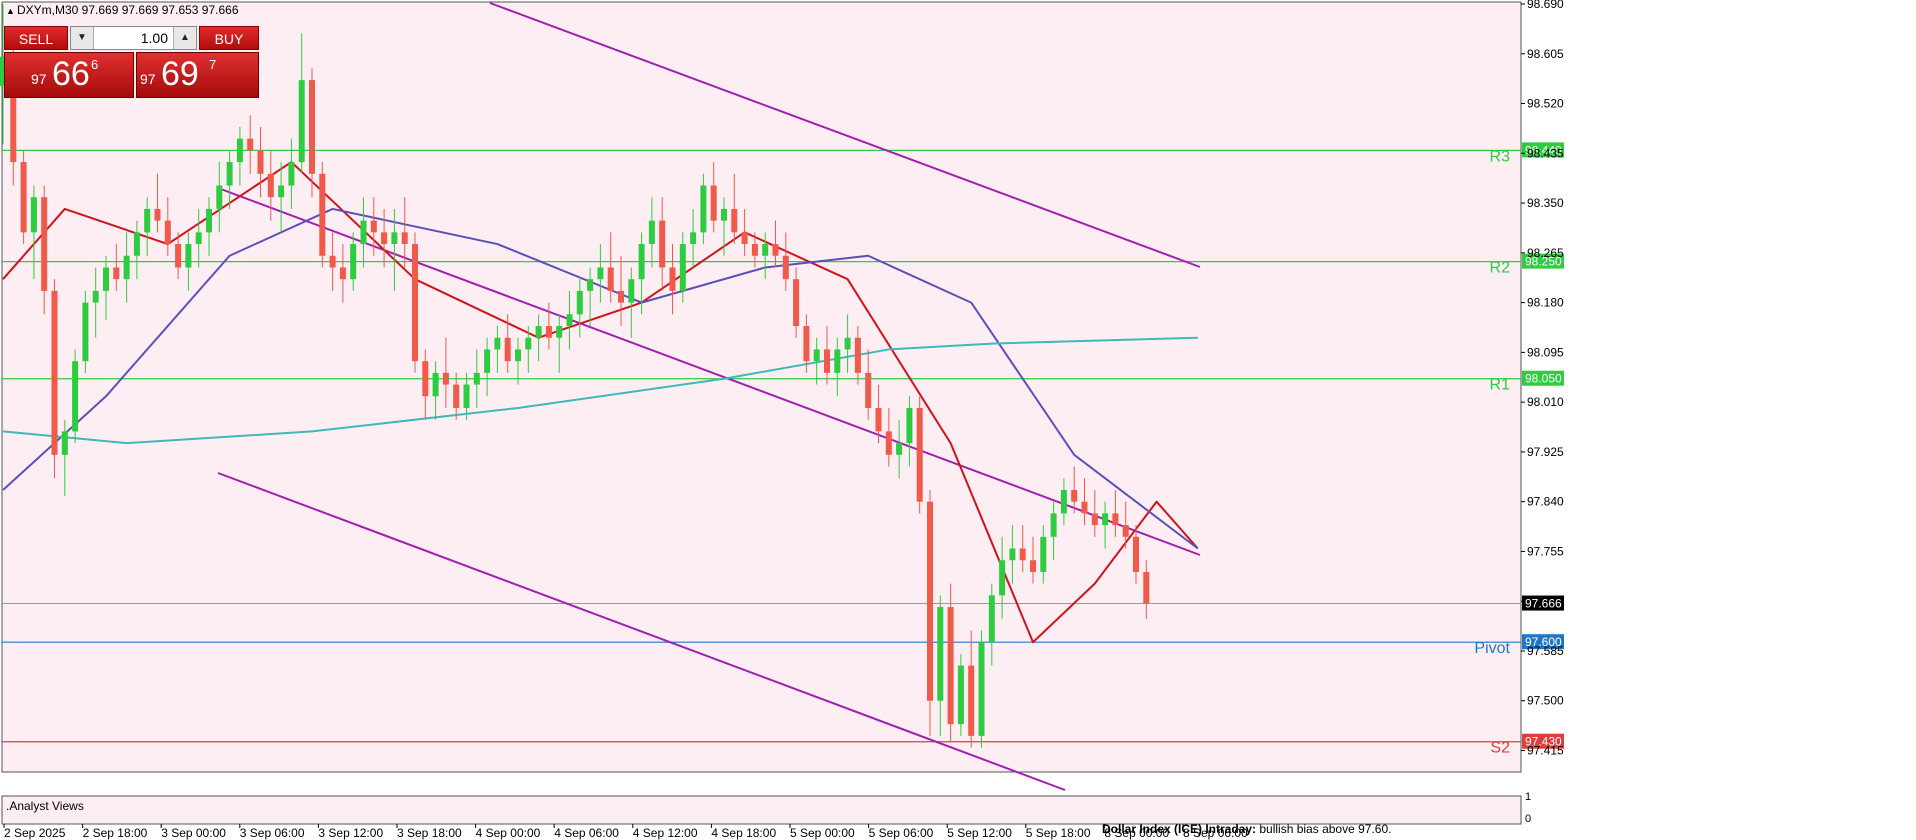 This screenshot has width=1916, height=840. What do you see at coordinates (1545, 153) in the screenshot?
I see `y-tick-label: 98.435` at bounding box center [1545, 153].